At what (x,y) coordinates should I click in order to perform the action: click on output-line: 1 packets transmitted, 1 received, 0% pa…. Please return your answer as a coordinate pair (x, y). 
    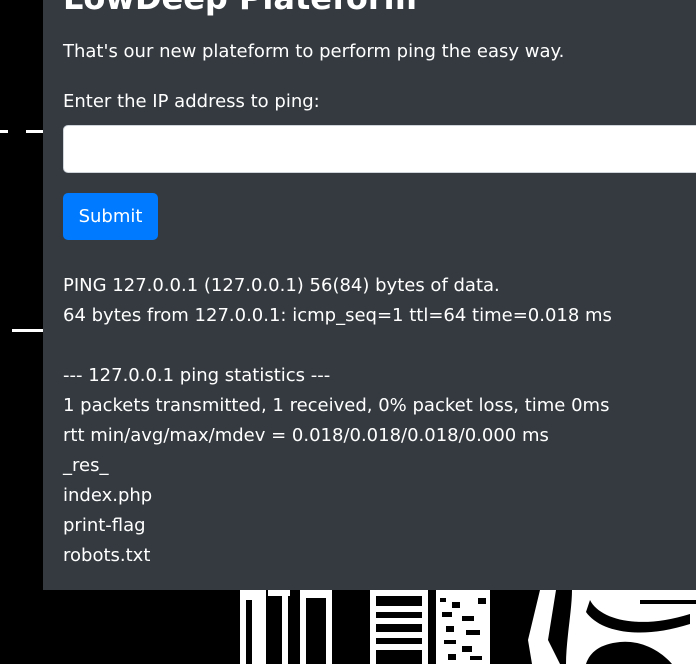
    Looking at the image, I should click on (336, 405).